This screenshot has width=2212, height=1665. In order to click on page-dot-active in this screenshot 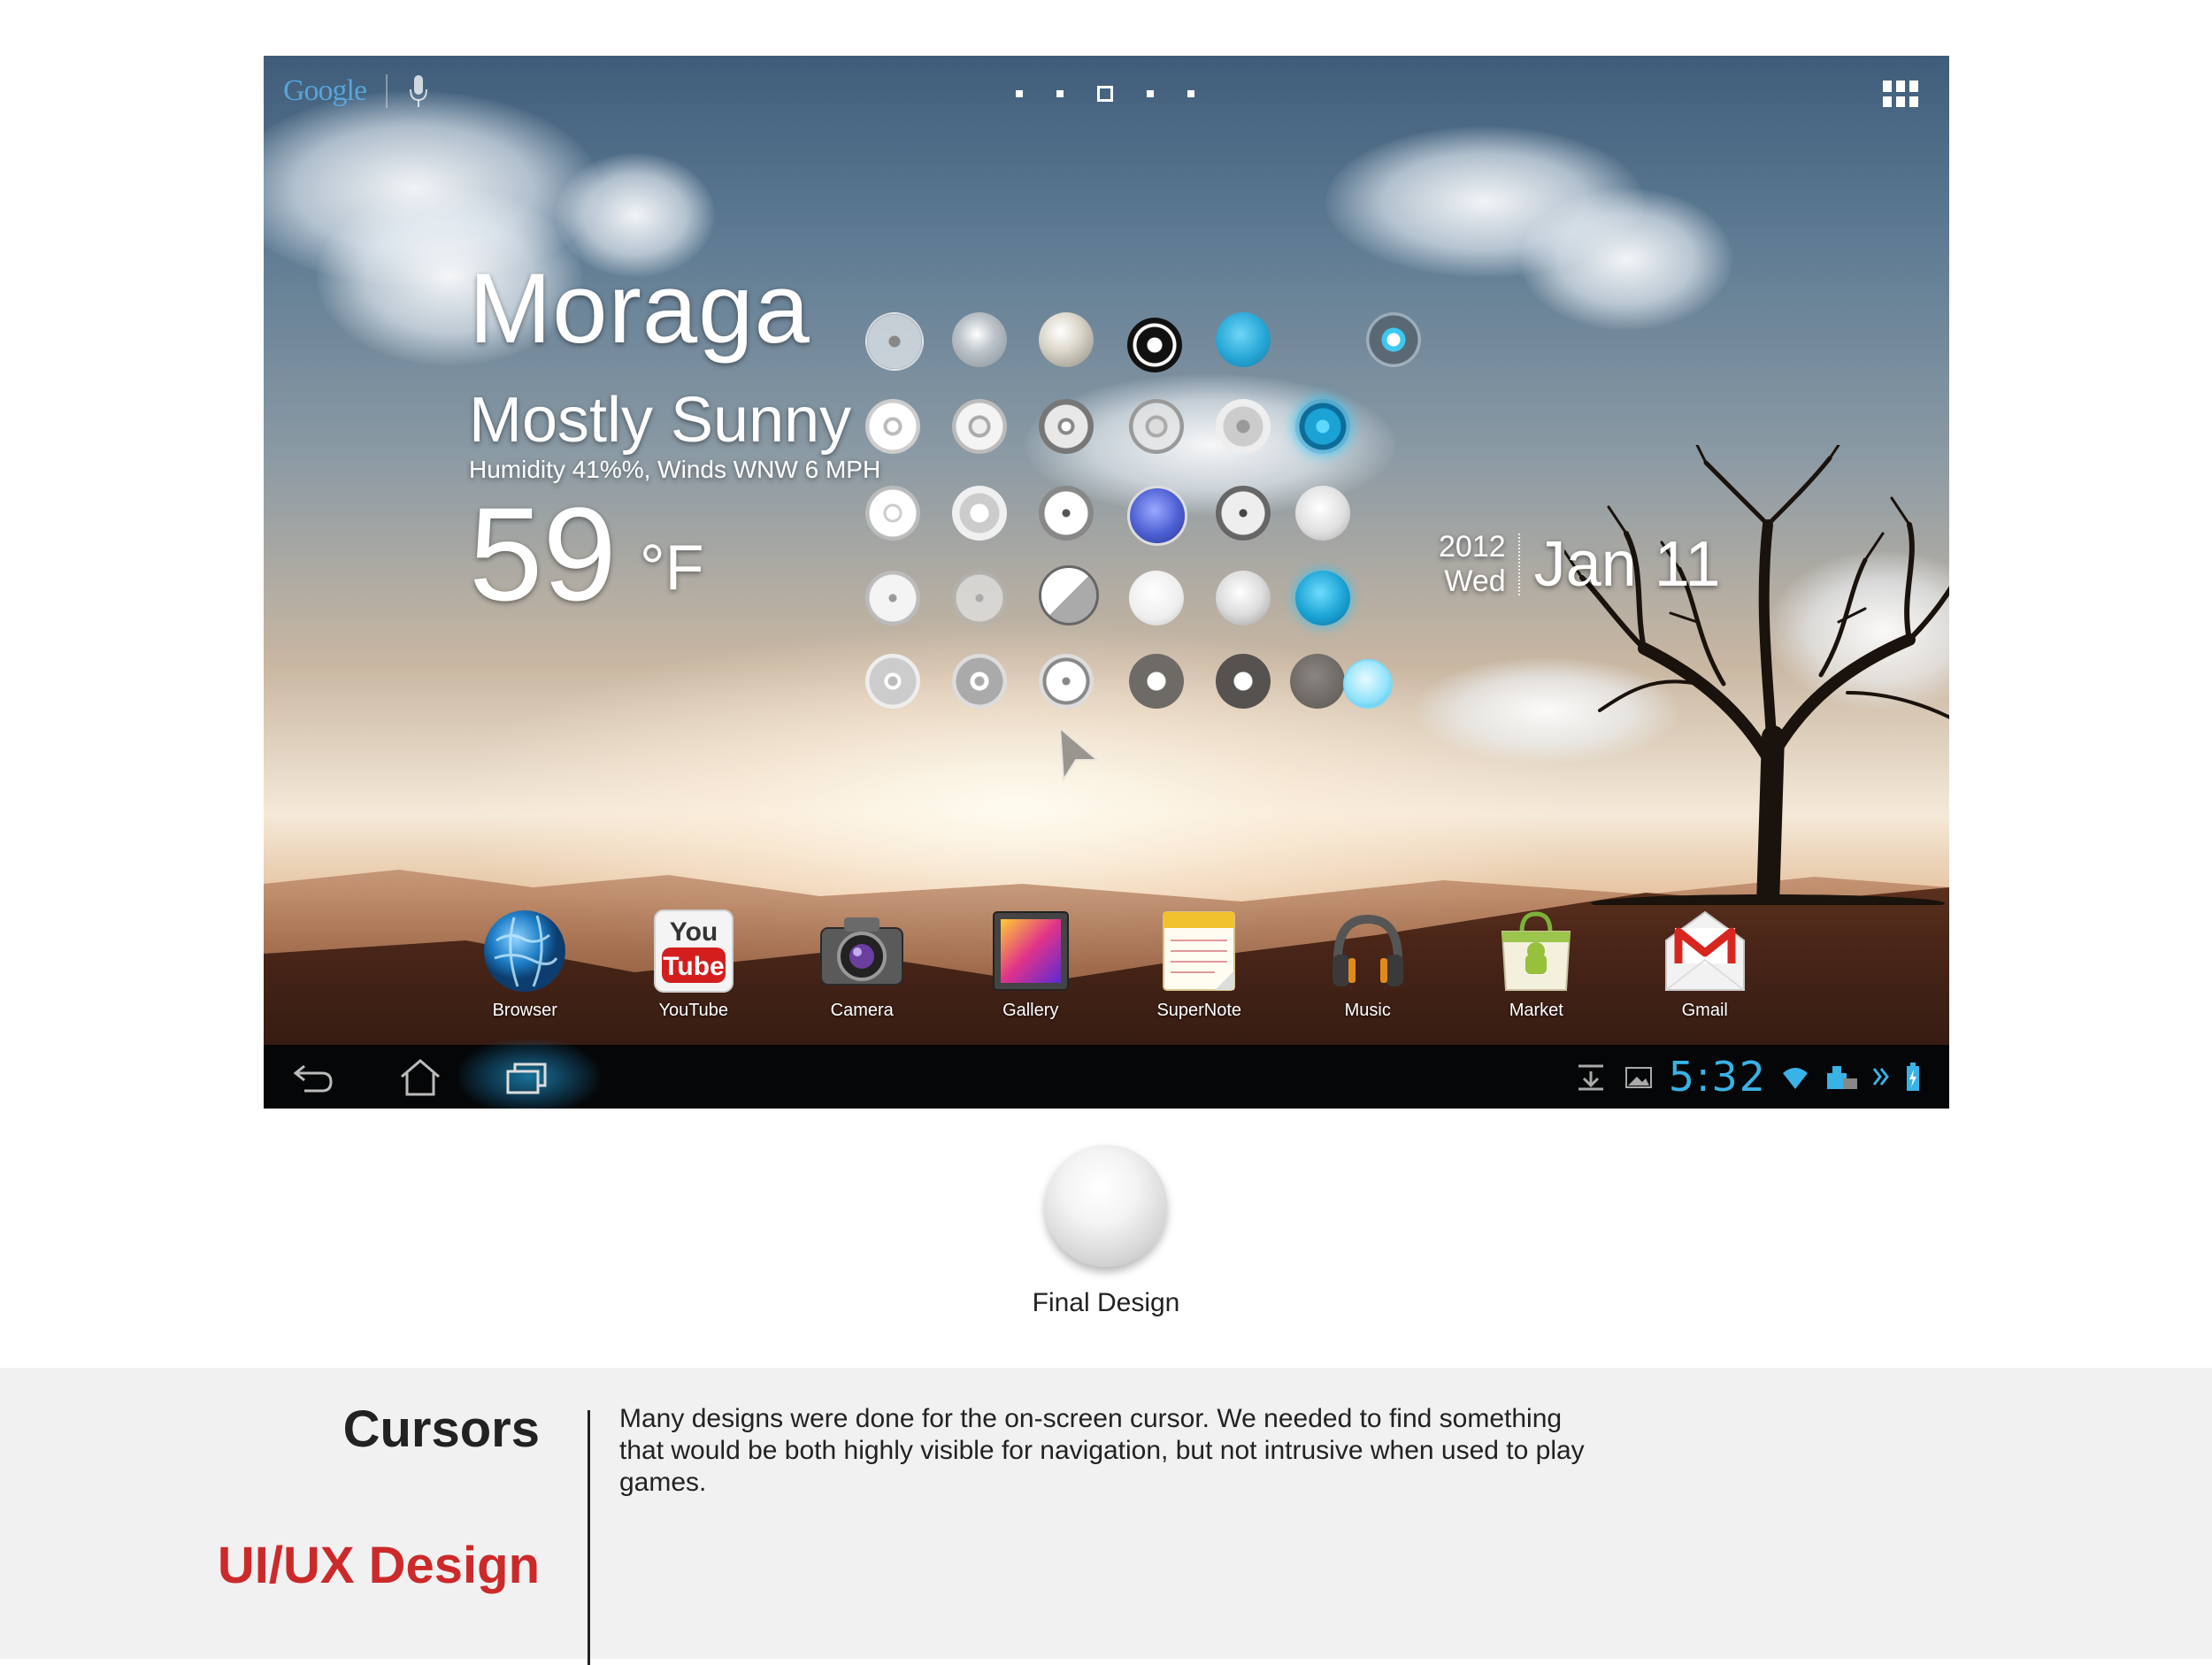, I will do `click(1105, 94)`.